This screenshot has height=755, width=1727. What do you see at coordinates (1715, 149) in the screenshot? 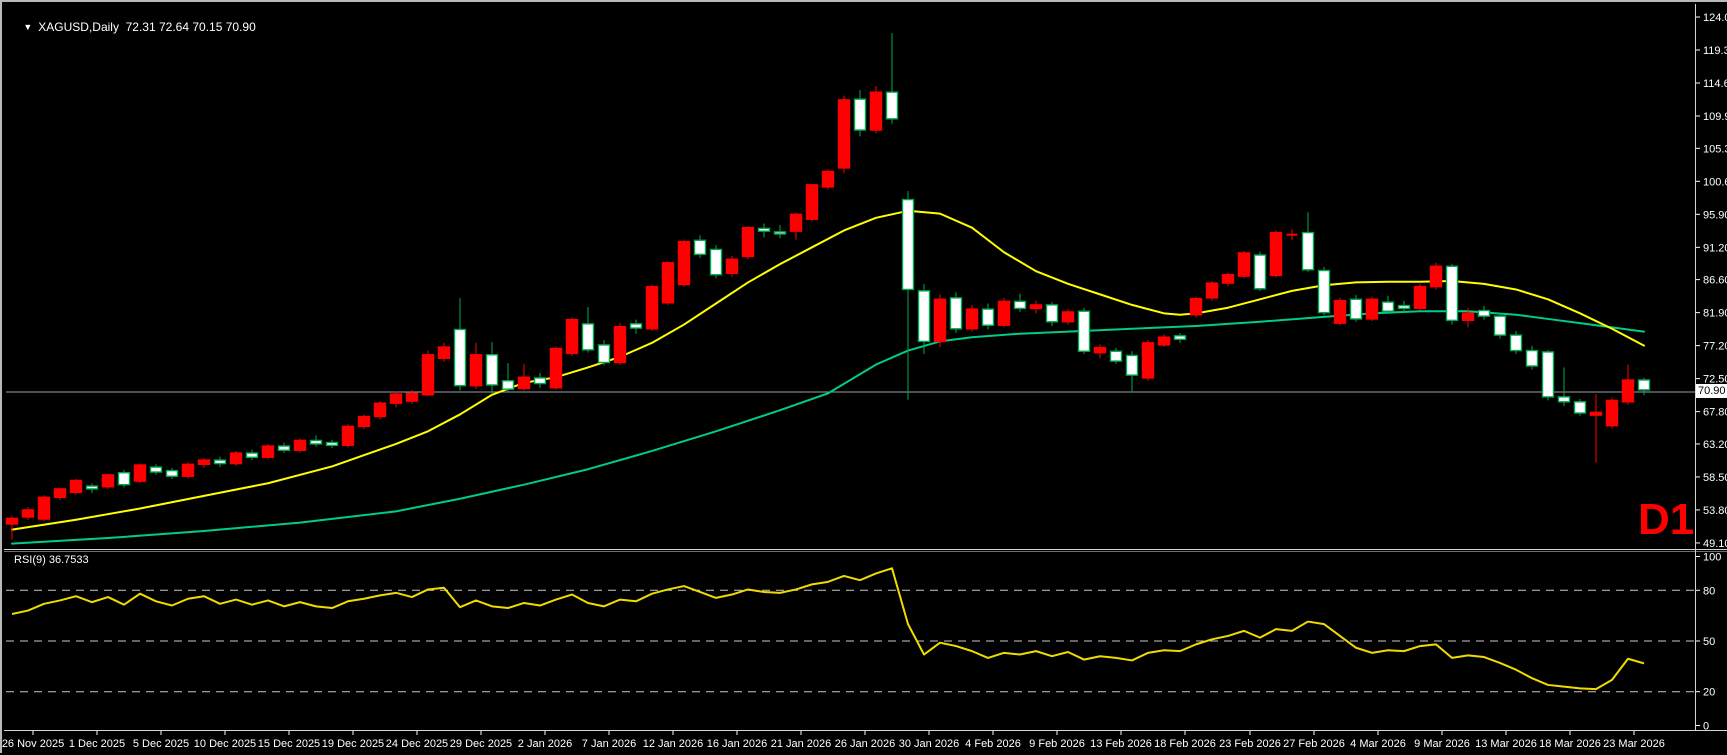
I see `price-axis-label: 105.30` at bounding box center [1715, 149].